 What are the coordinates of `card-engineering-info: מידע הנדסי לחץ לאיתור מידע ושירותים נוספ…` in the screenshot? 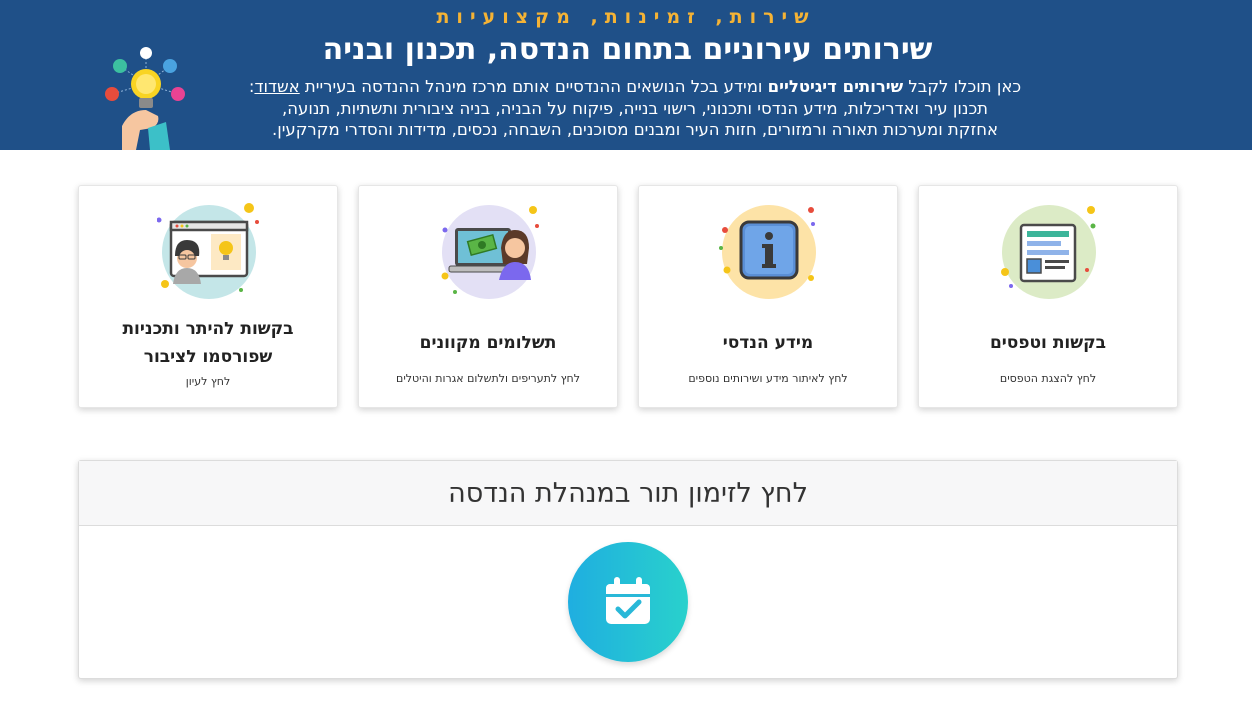 It's located at (768, 296).